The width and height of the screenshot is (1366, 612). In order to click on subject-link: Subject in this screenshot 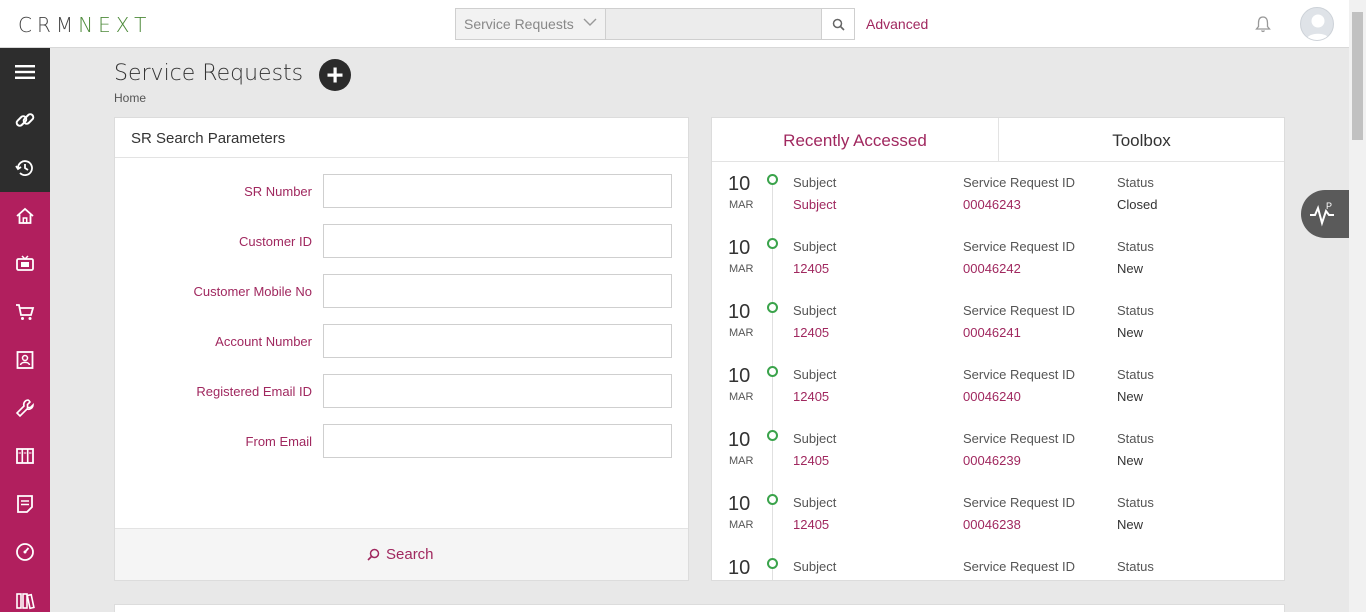, I will do `click(814, 204)`.